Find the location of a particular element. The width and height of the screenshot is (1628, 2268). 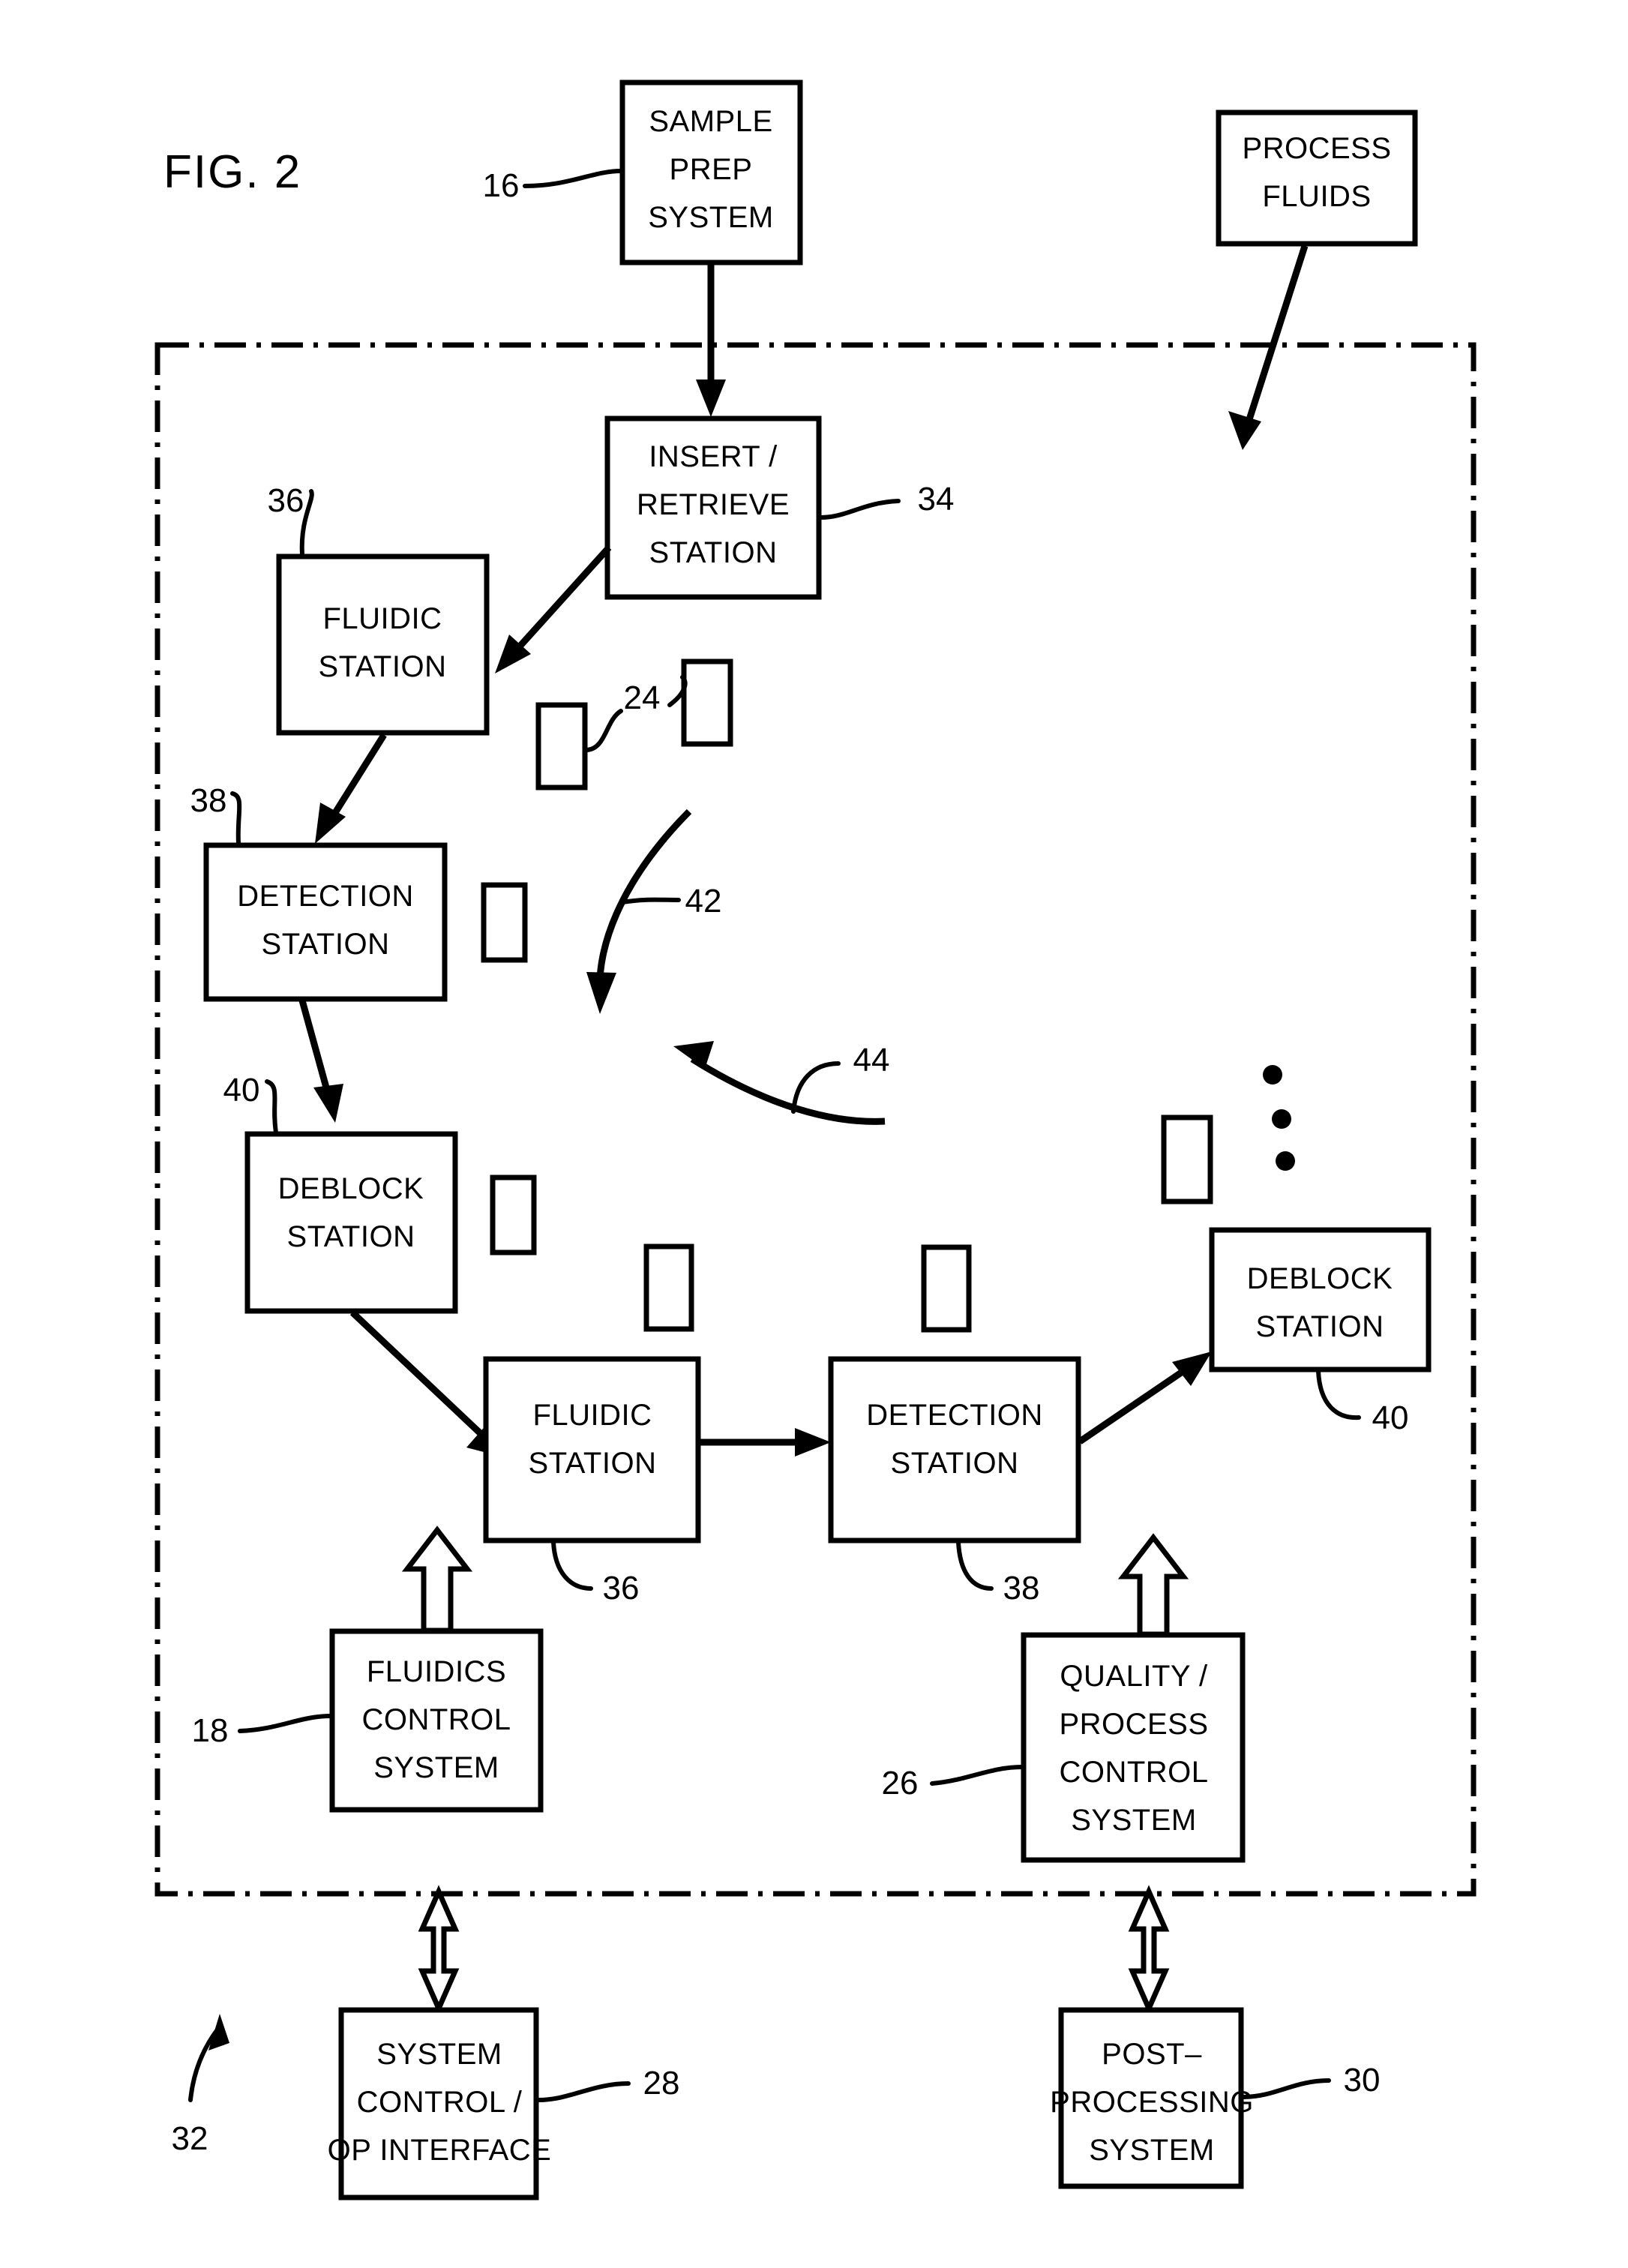

arrowhead-detection-mid-to-deblock-right is located at coordinates (1192, 1369).